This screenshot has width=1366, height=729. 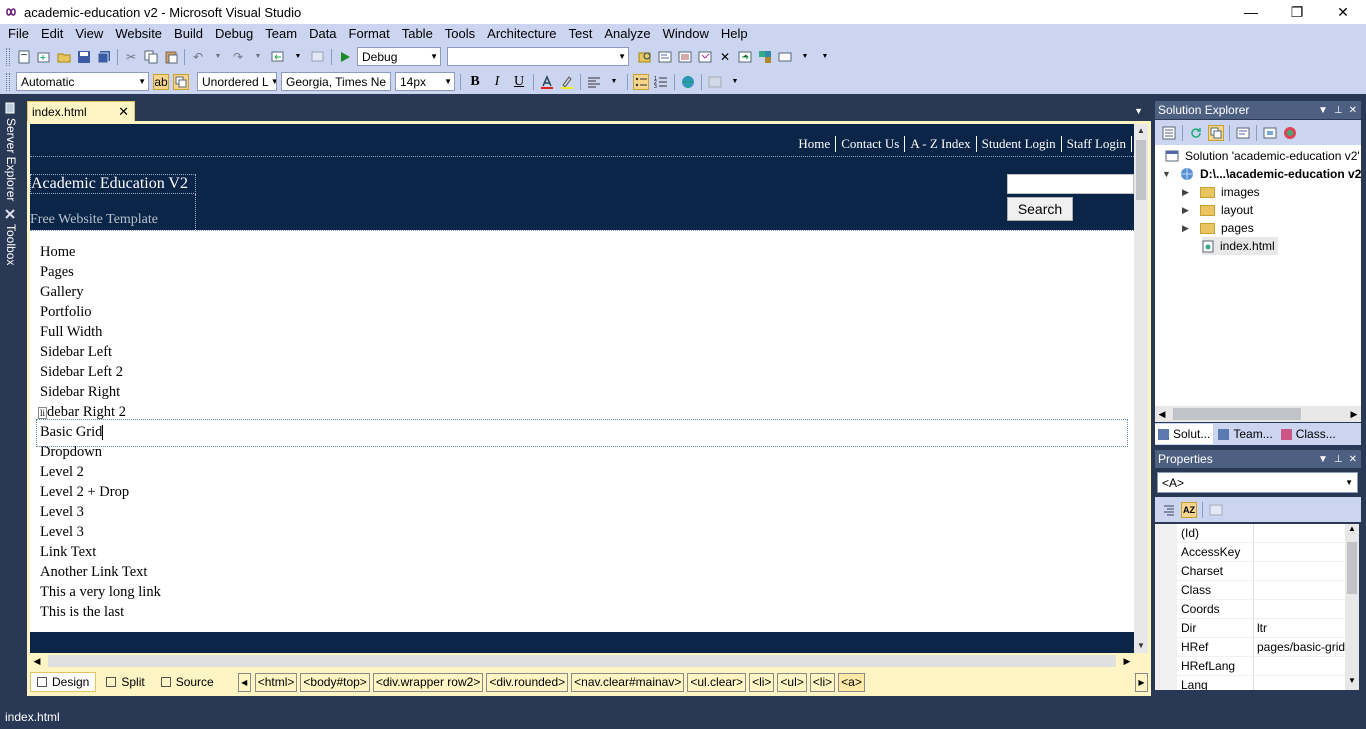 What do you see at coordinates (527, 682) in the screenshot?
I see `tag-crumb-div-rounded: <div.rounded>` at bounding box center [527, 682].